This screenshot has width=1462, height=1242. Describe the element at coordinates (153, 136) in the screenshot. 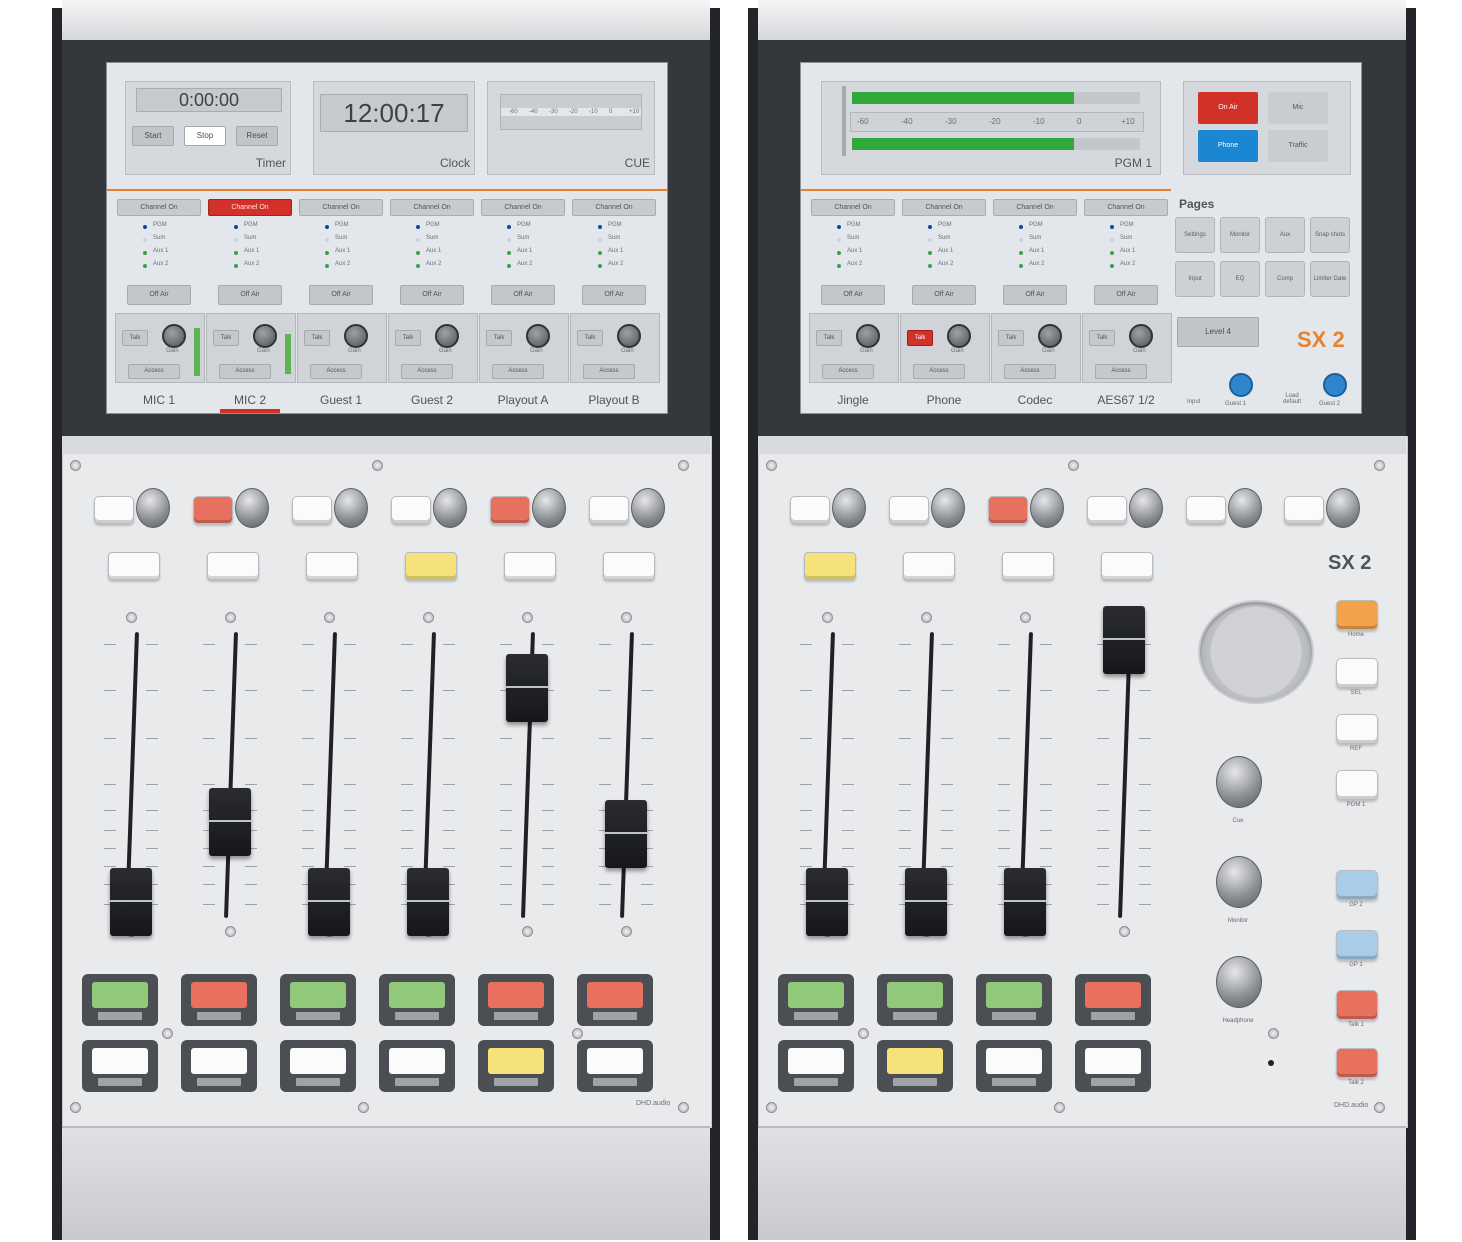

I see `timer-start-button: Start` at that location.